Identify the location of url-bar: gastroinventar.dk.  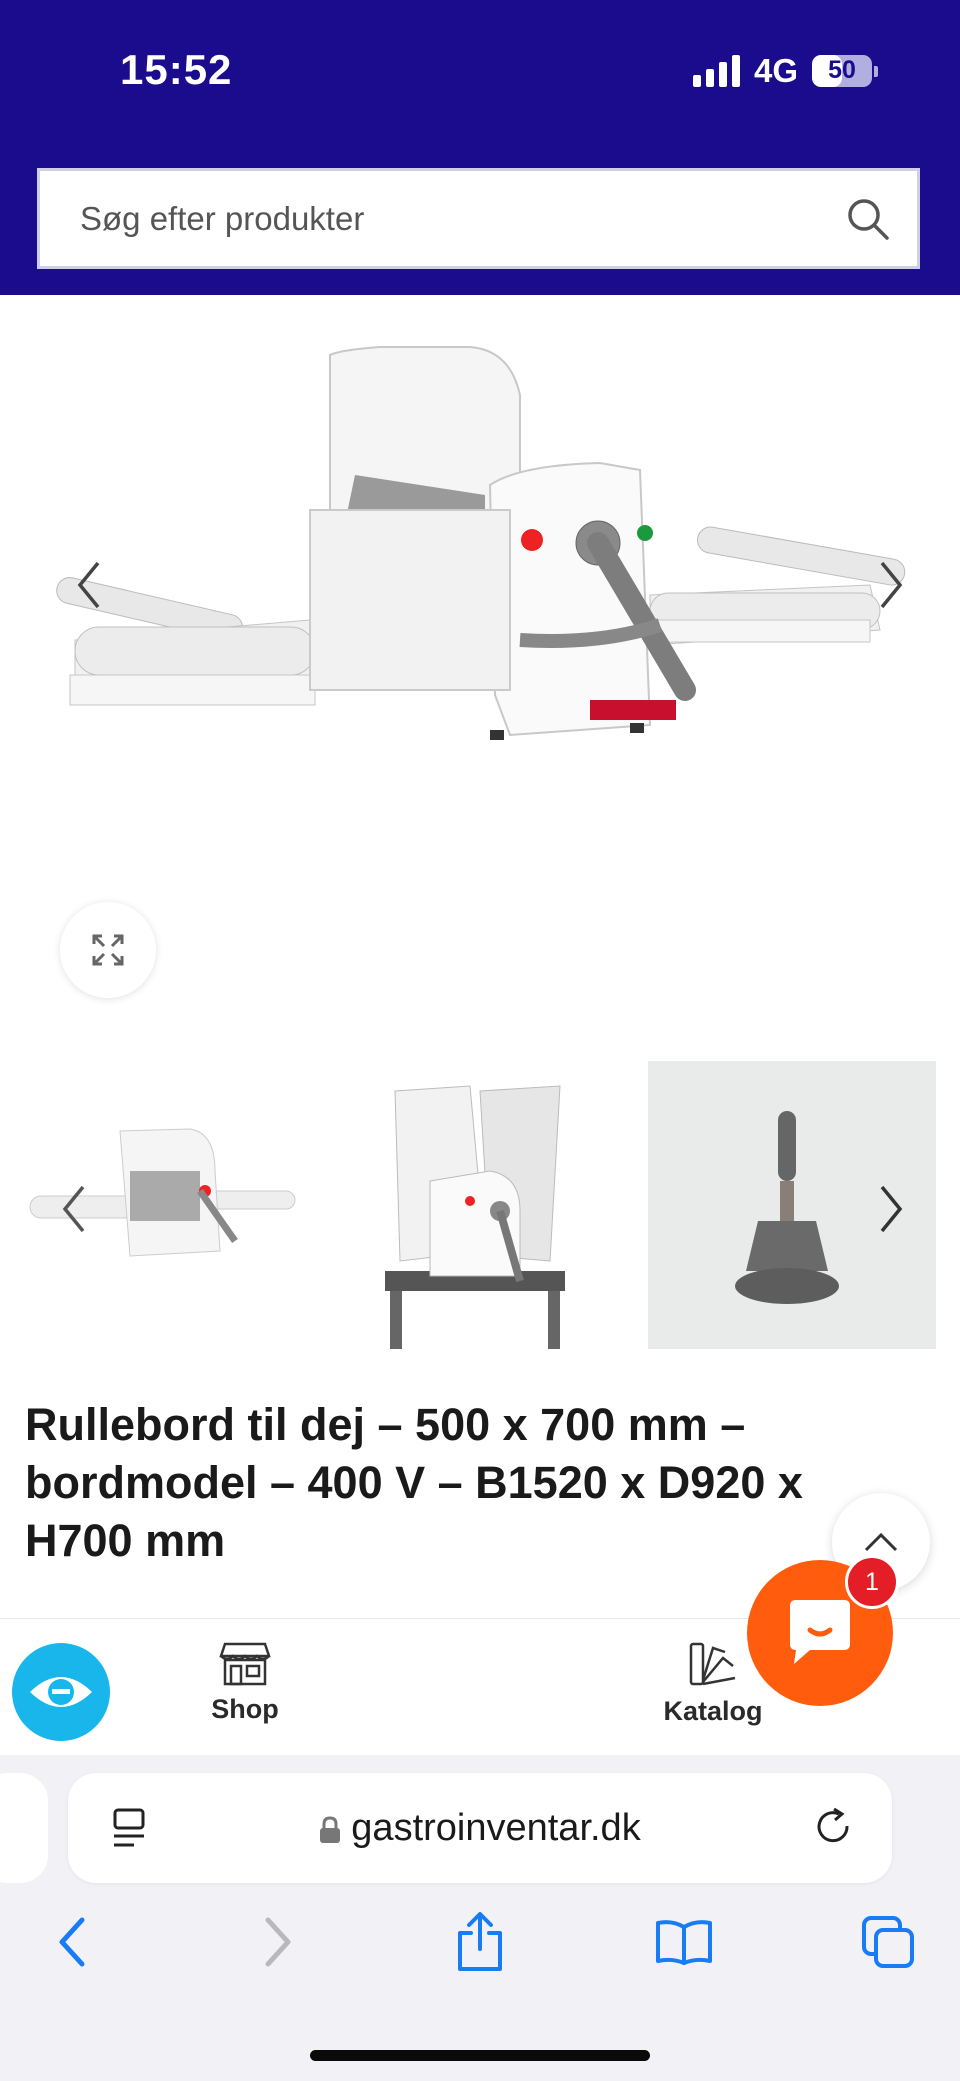
(480, 1828).